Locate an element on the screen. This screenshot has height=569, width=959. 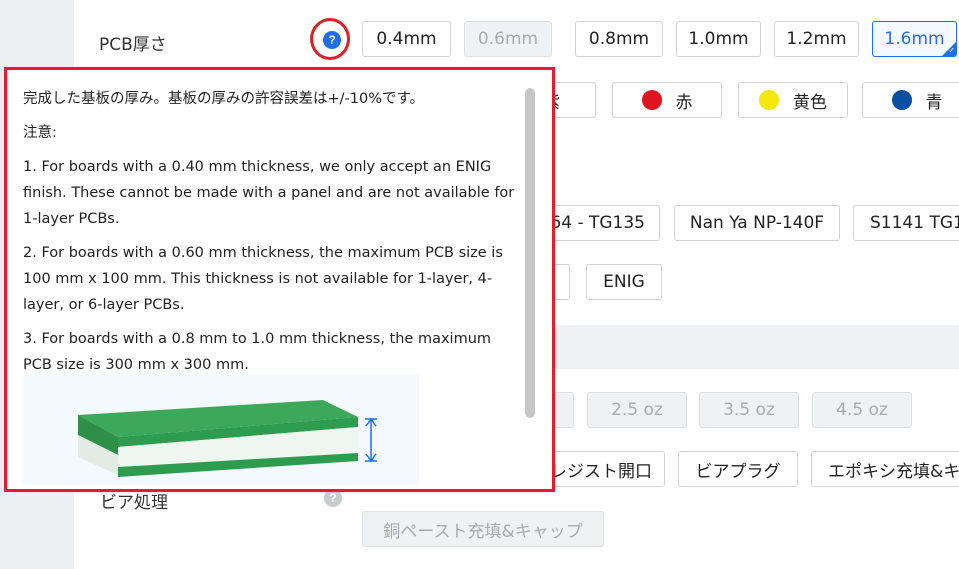
help-highlight-ring is located at coordinates (330, 39).